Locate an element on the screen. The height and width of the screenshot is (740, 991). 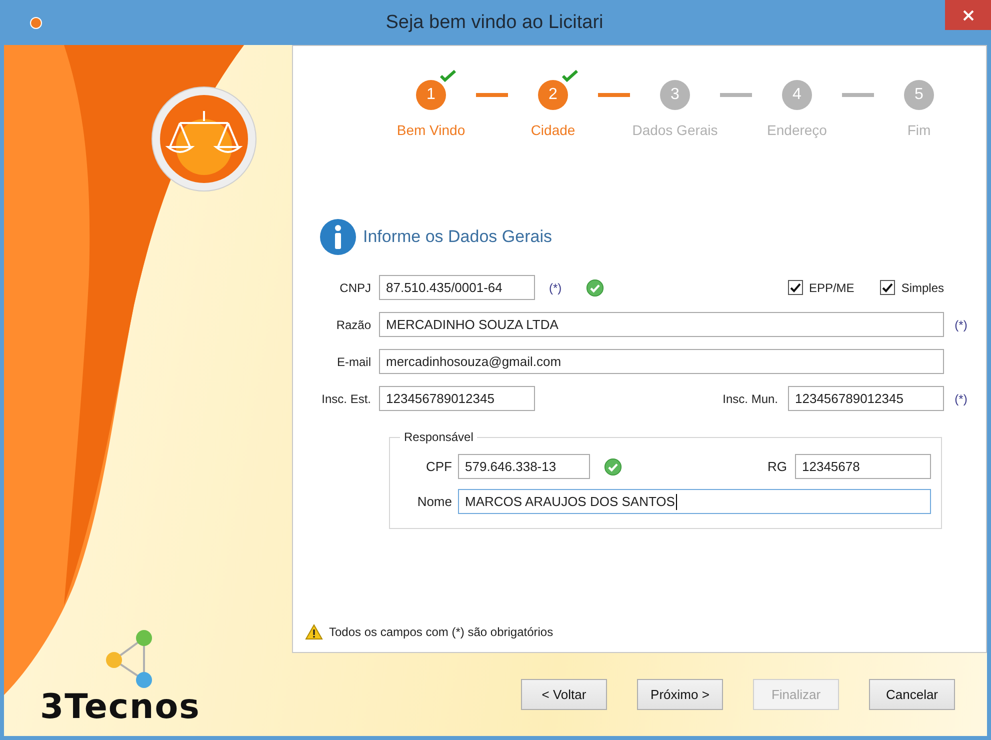
close-icon is located at coordinates (968, 15).